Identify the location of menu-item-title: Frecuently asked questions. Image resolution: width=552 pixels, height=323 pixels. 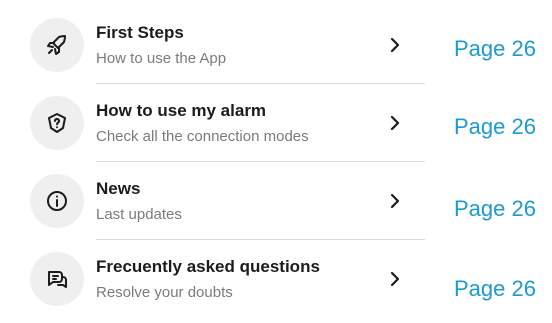
(208, 266).